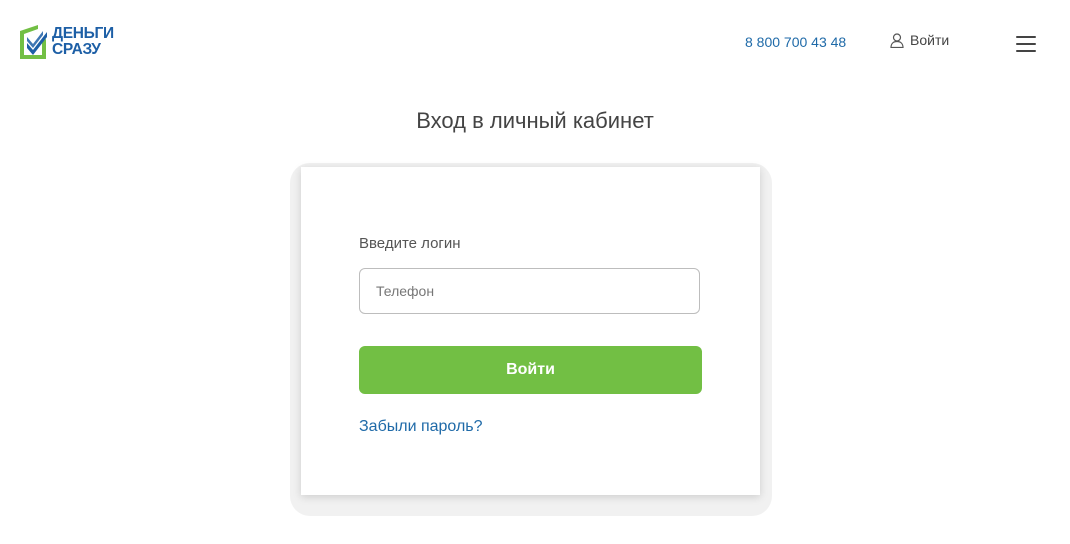 This screenshot has width=1070, height=544. I want to click on phone-link: 8 800 700 43 48, so click(795, 42).